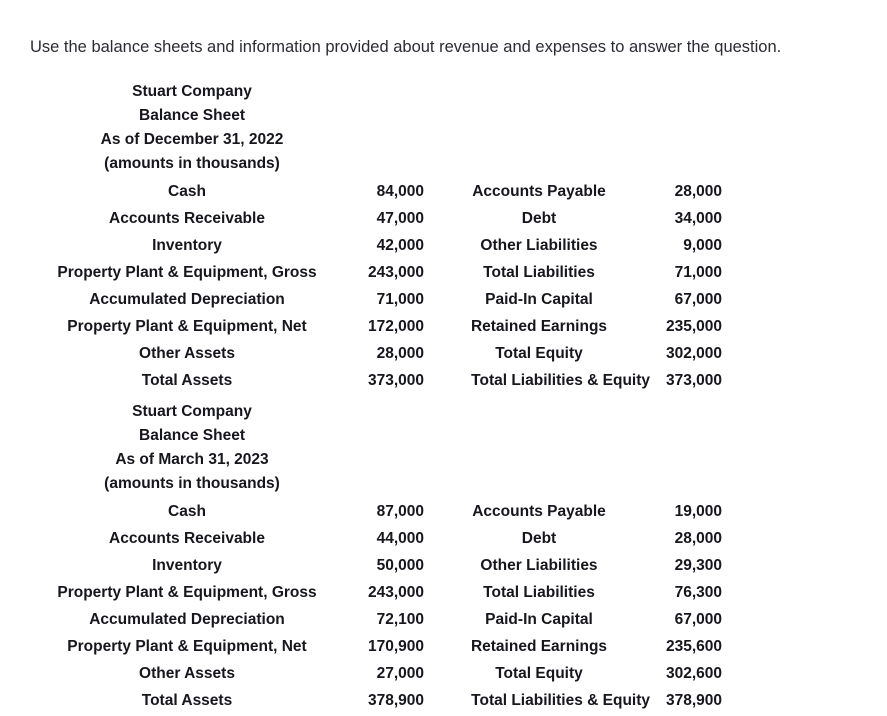 This screenshot has height=716, width=887. I want to click on table-row: Cash 84,000 Accounts Payable 28,000, so click(443, 191).